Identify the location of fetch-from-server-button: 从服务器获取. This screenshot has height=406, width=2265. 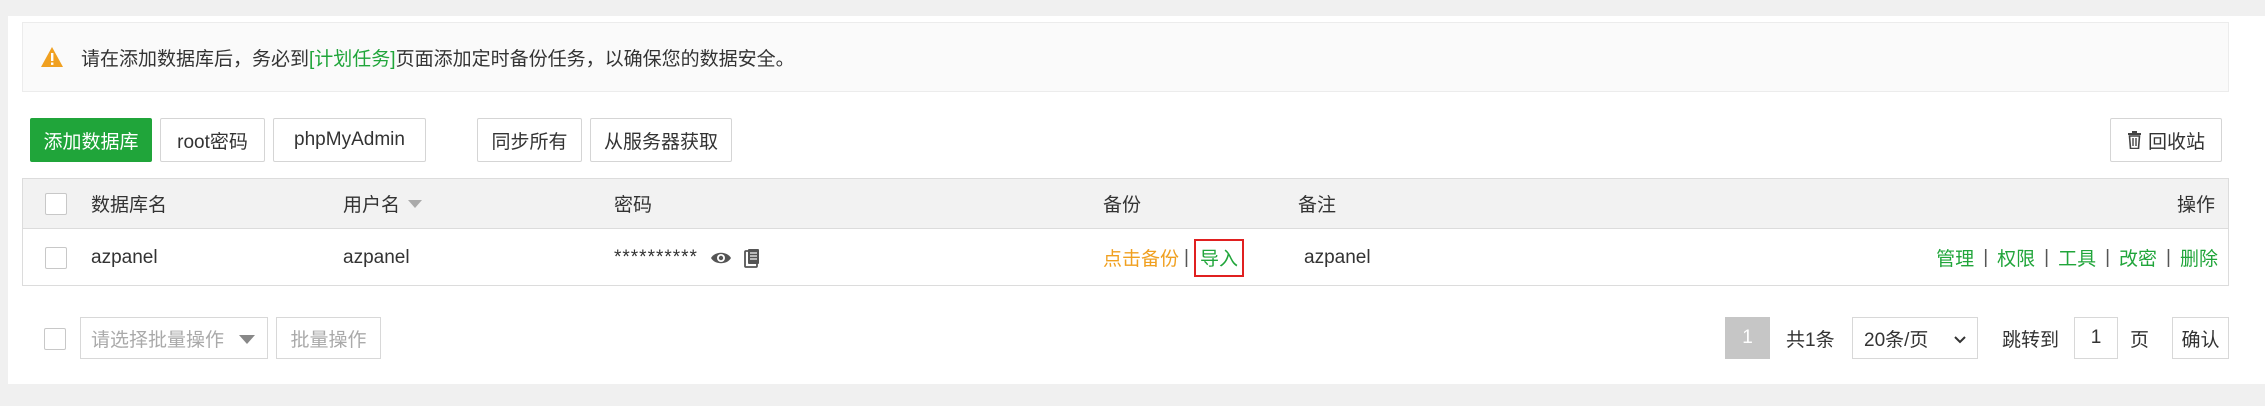
(661, 140).